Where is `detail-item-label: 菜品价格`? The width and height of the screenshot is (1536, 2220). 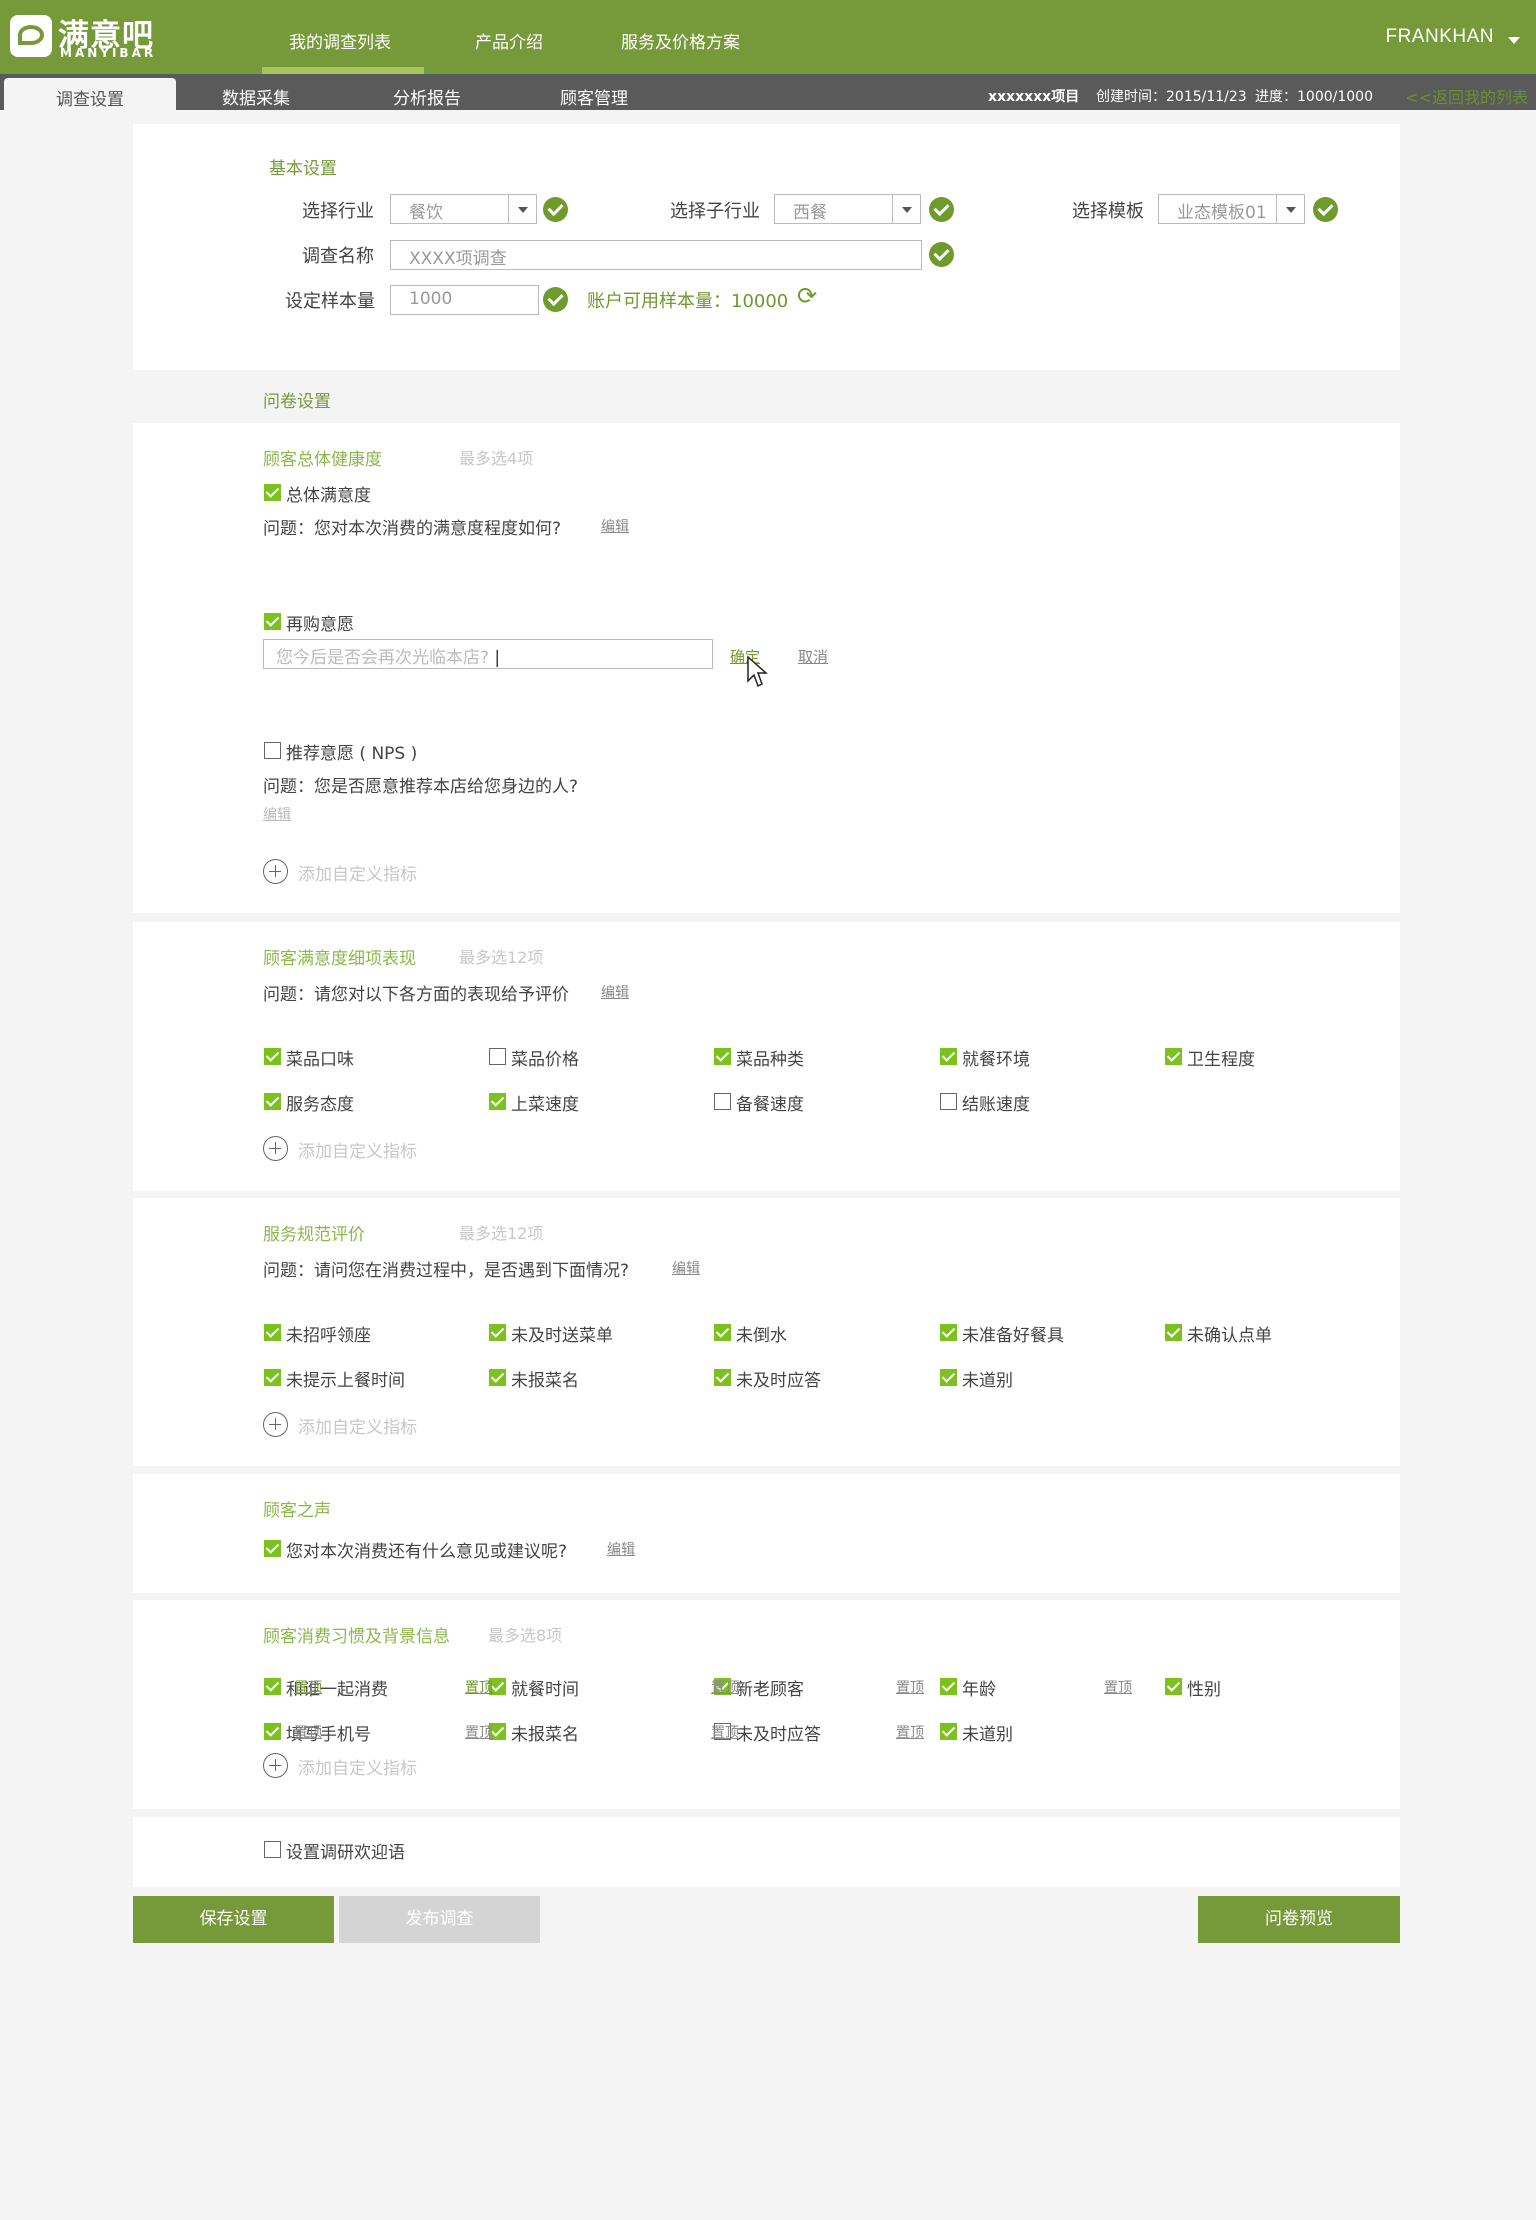 detail-item-label: 菜品价格 is located at coordinates (545, 1060).